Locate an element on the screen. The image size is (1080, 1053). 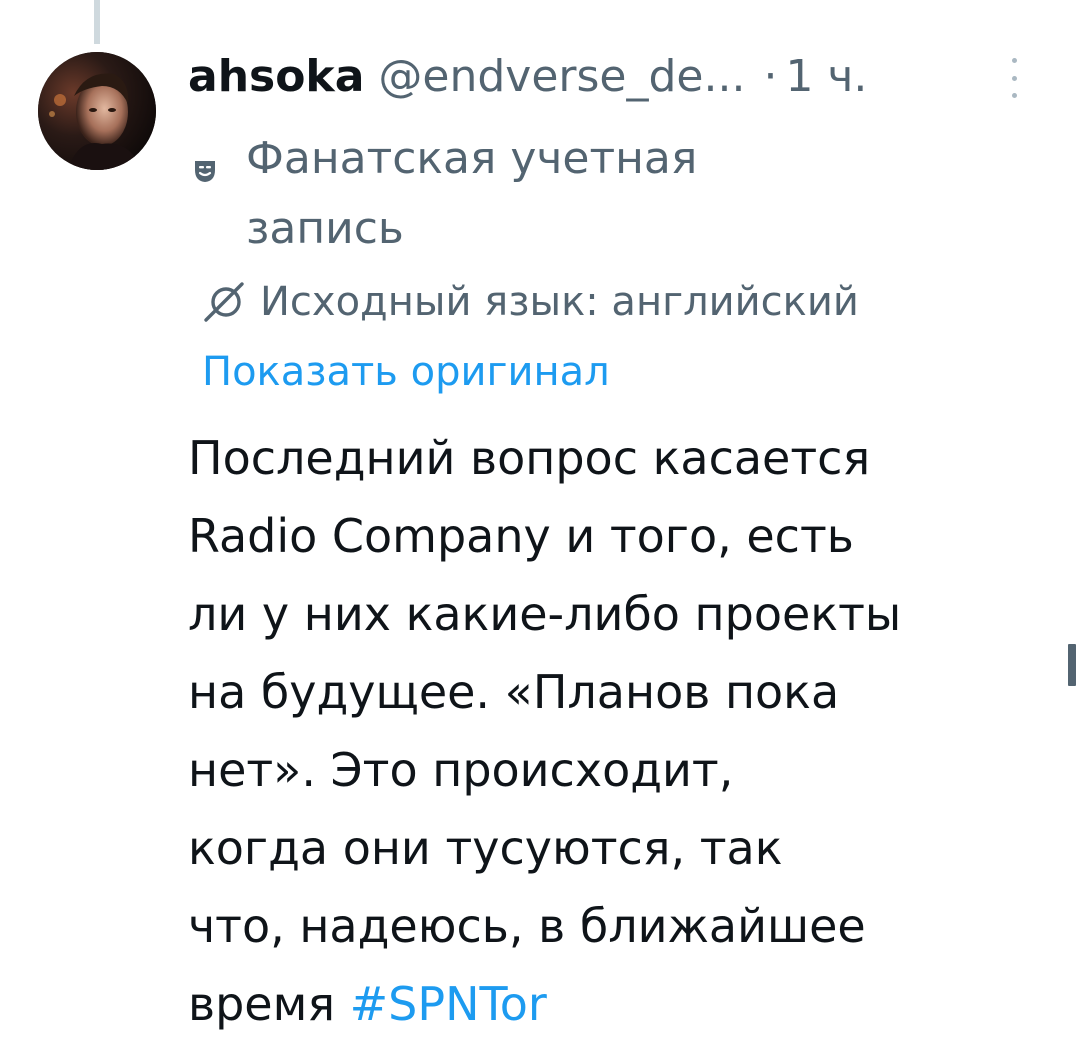
tweet-text-line: ли у них какие-либо проекты is located at coordinates (545, 614).